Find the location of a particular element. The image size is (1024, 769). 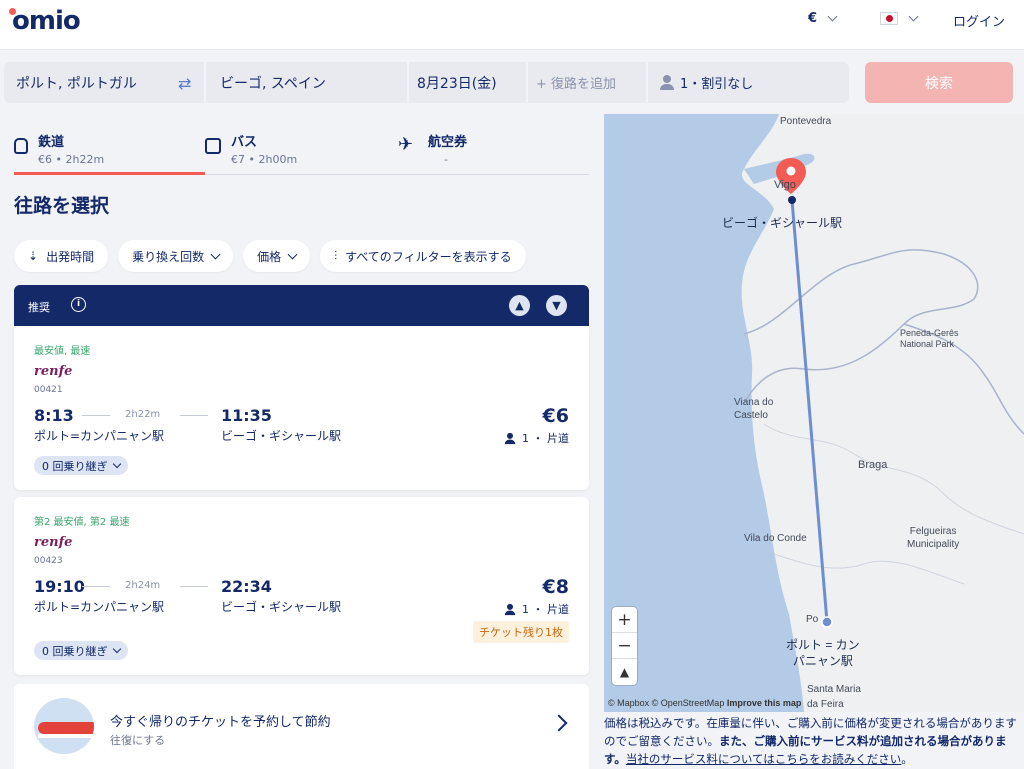

arrival-time: 22:34 is located at coordinates (246, 586).